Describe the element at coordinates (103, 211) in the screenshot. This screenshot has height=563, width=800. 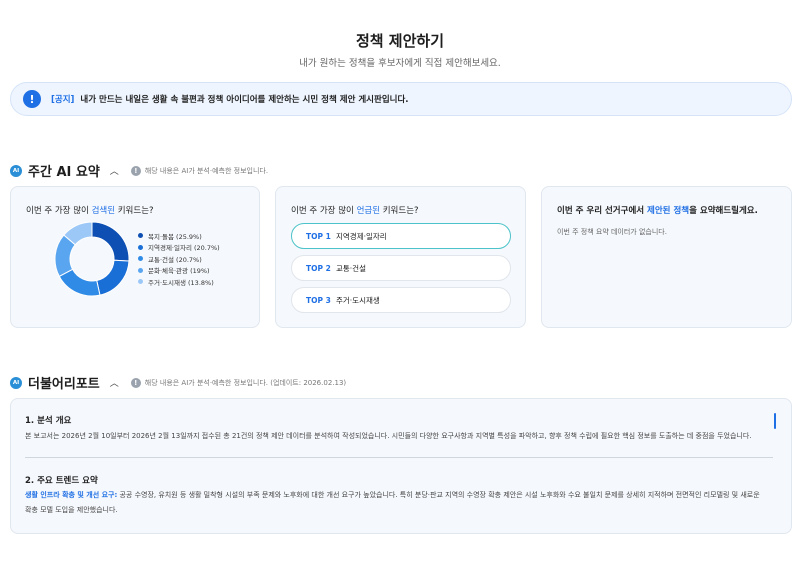
I see `card-title-highlight: 검색된` at that location.